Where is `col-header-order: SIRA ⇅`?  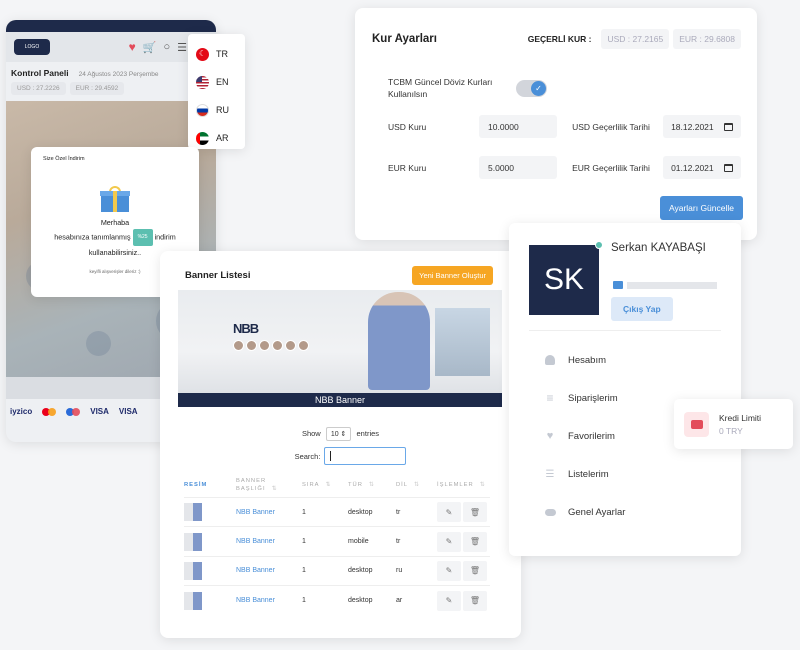
col-header-order: SIRA ⇅ is located at coordinates (325, 487).